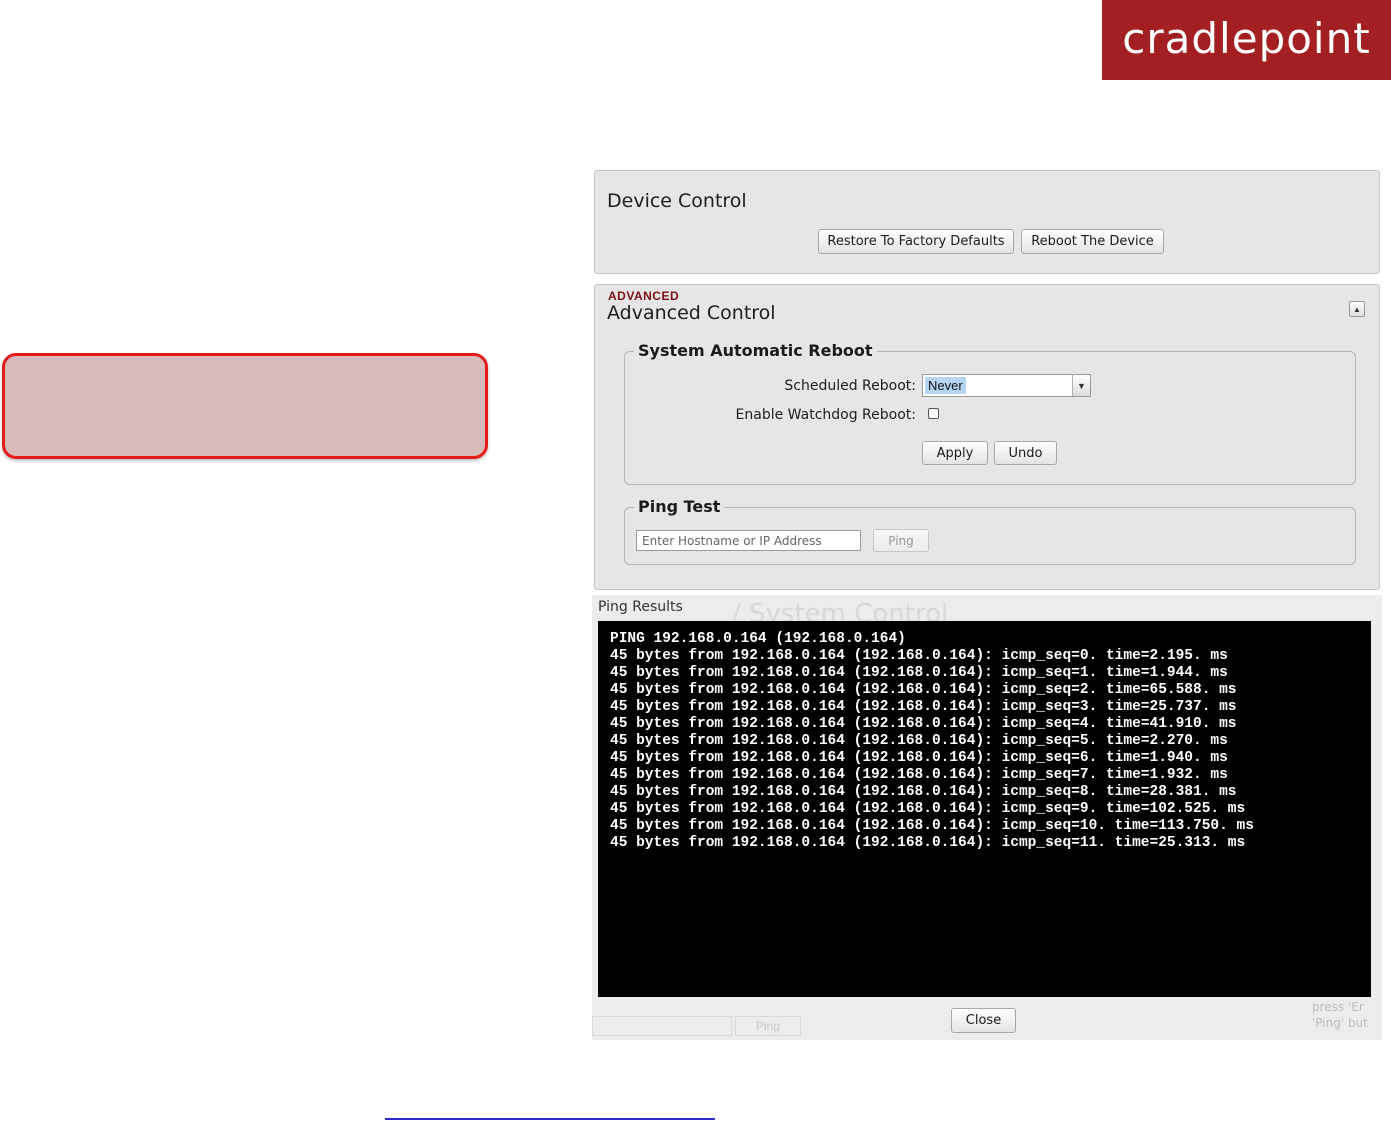 Image resolution: width=1391 pixels, height=1122 pixels. I want to click on ping-output-line: PING 192.168.0.164 (192.168.0.164), so click(758, 639).